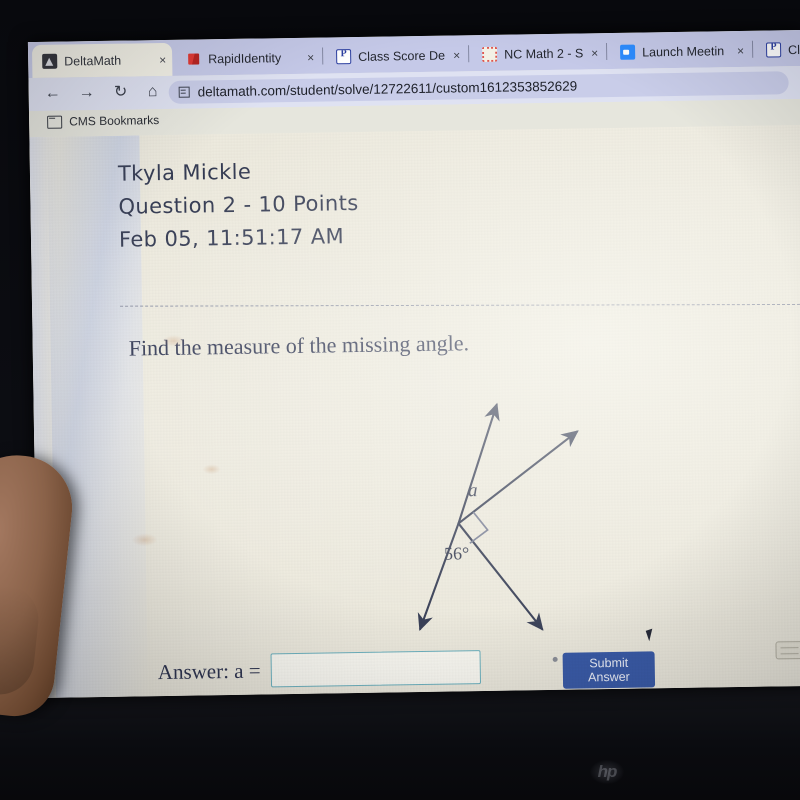 Image resolution: width=800 pixels, height=800 pixels. Describe the element at coordinates (121, 93) in the screenshot. I see `reload-icon: ↻` at that location.